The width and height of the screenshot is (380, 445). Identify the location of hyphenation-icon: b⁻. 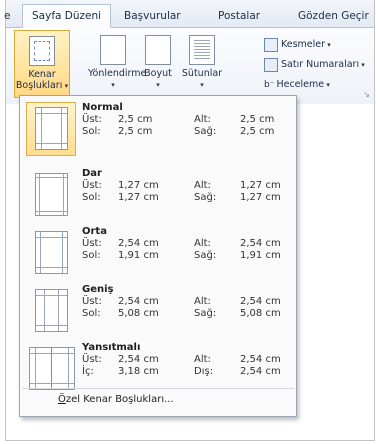
(269, 85).